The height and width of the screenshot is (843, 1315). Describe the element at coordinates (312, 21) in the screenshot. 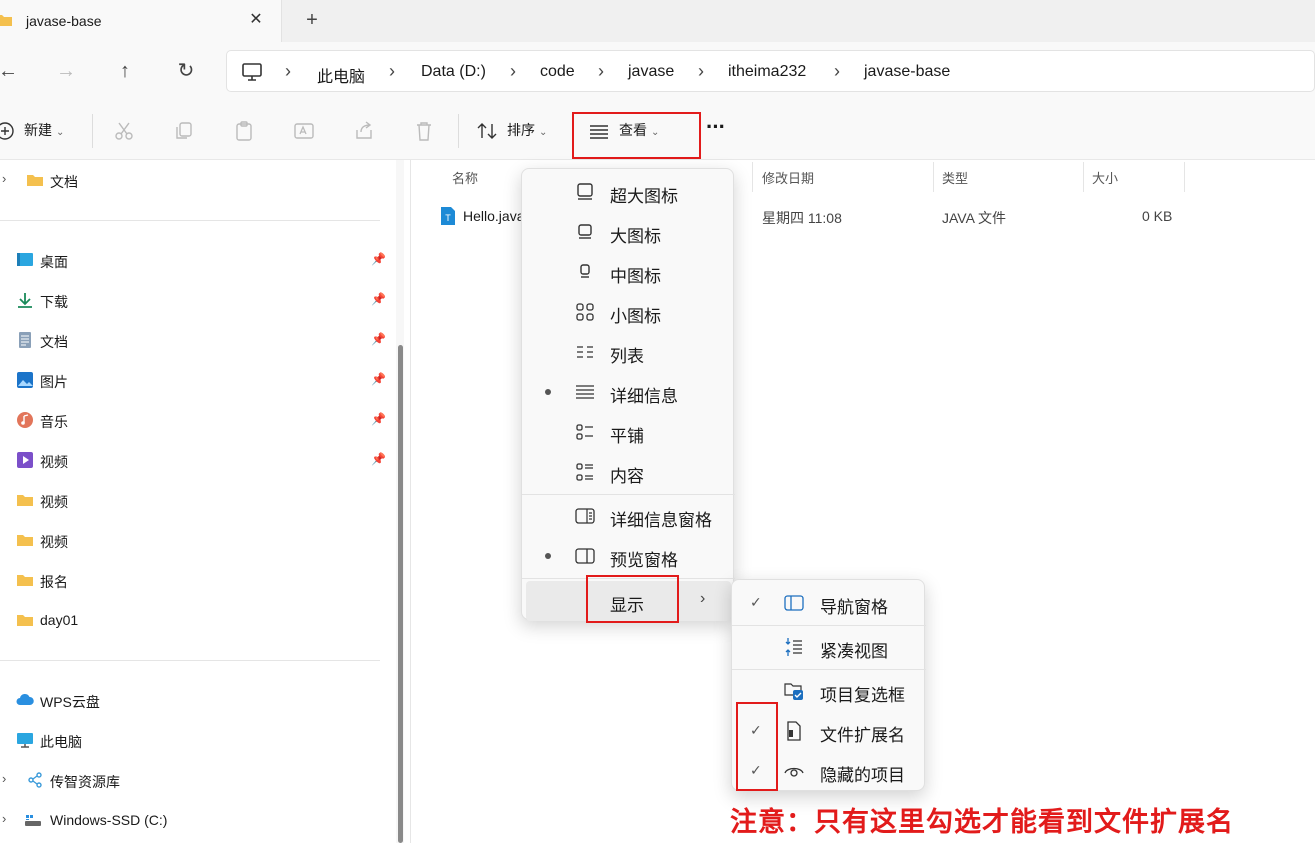

I see `new-tab-button: +` at that location.